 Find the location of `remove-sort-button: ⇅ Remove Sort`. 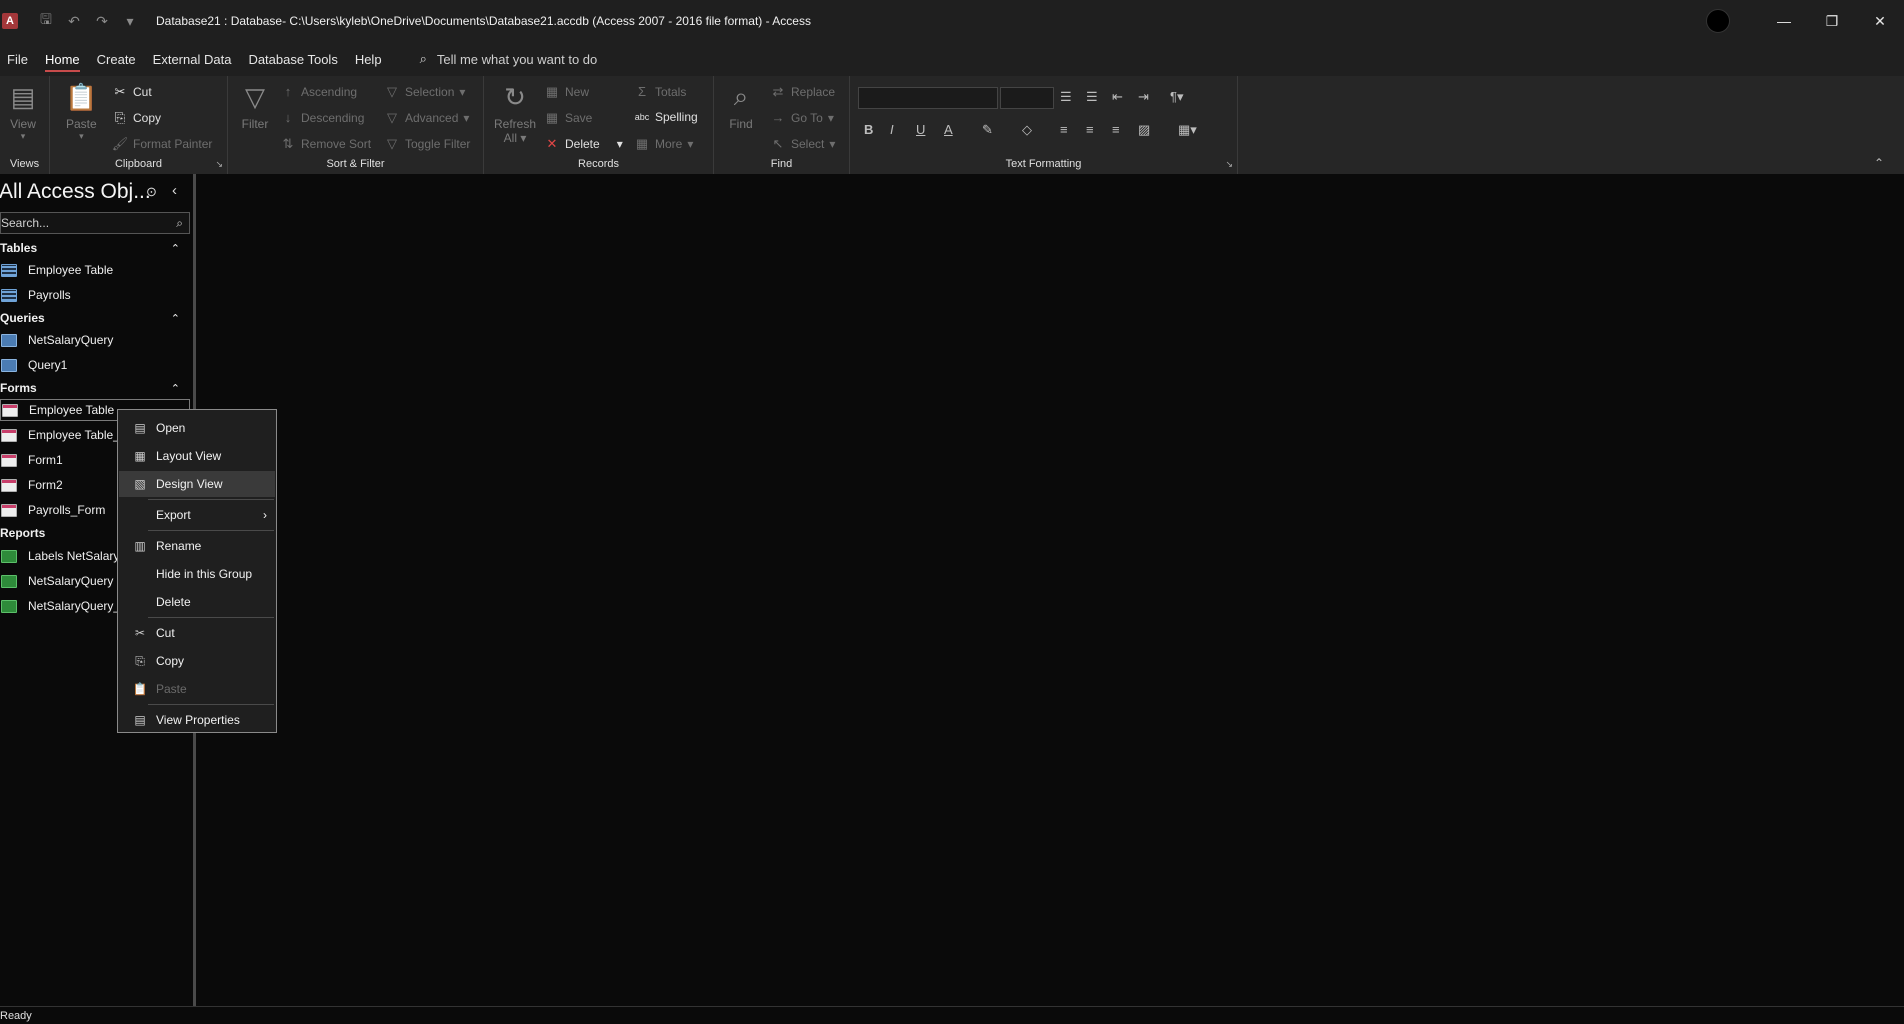

remove-sort-button: ⇅ Remove Sort is located at coordinates (325, 144).